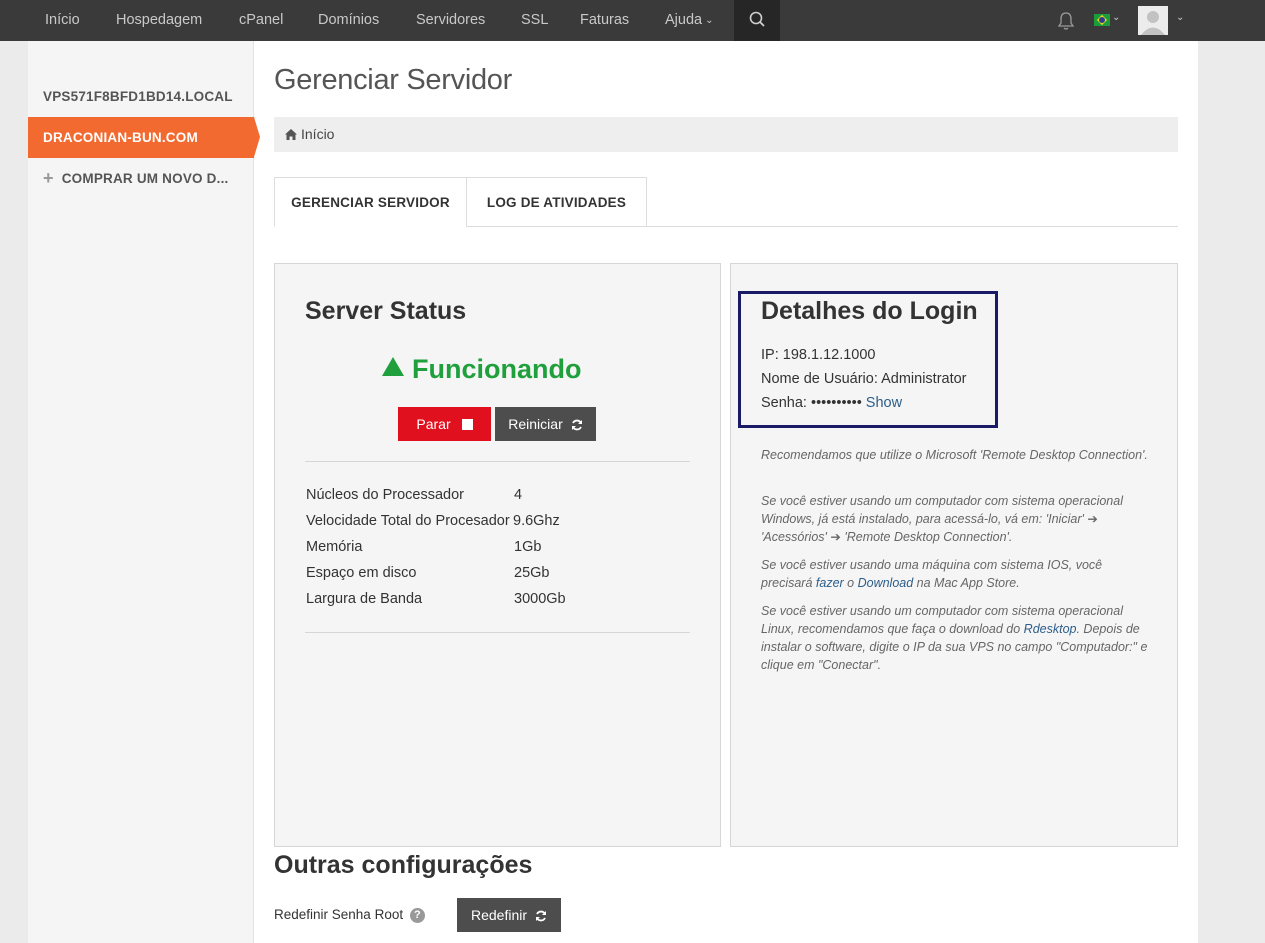  I want to click on spec-value-memory: 1Gb, so click(528, 547).